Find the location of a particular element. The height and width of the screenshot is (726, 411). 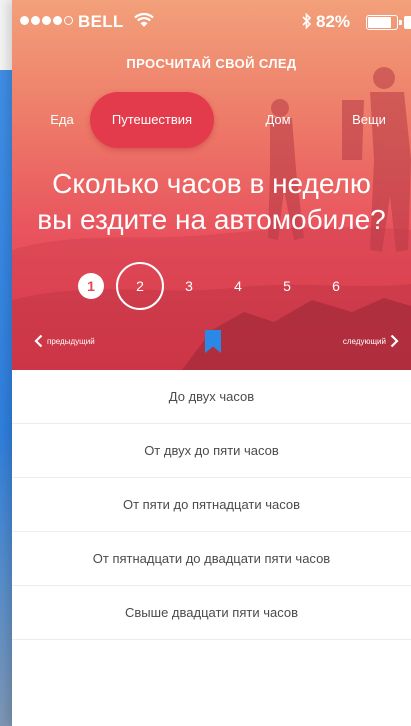

question-line-1: Сколько часов в неделю is located at coordinates (211, 183).